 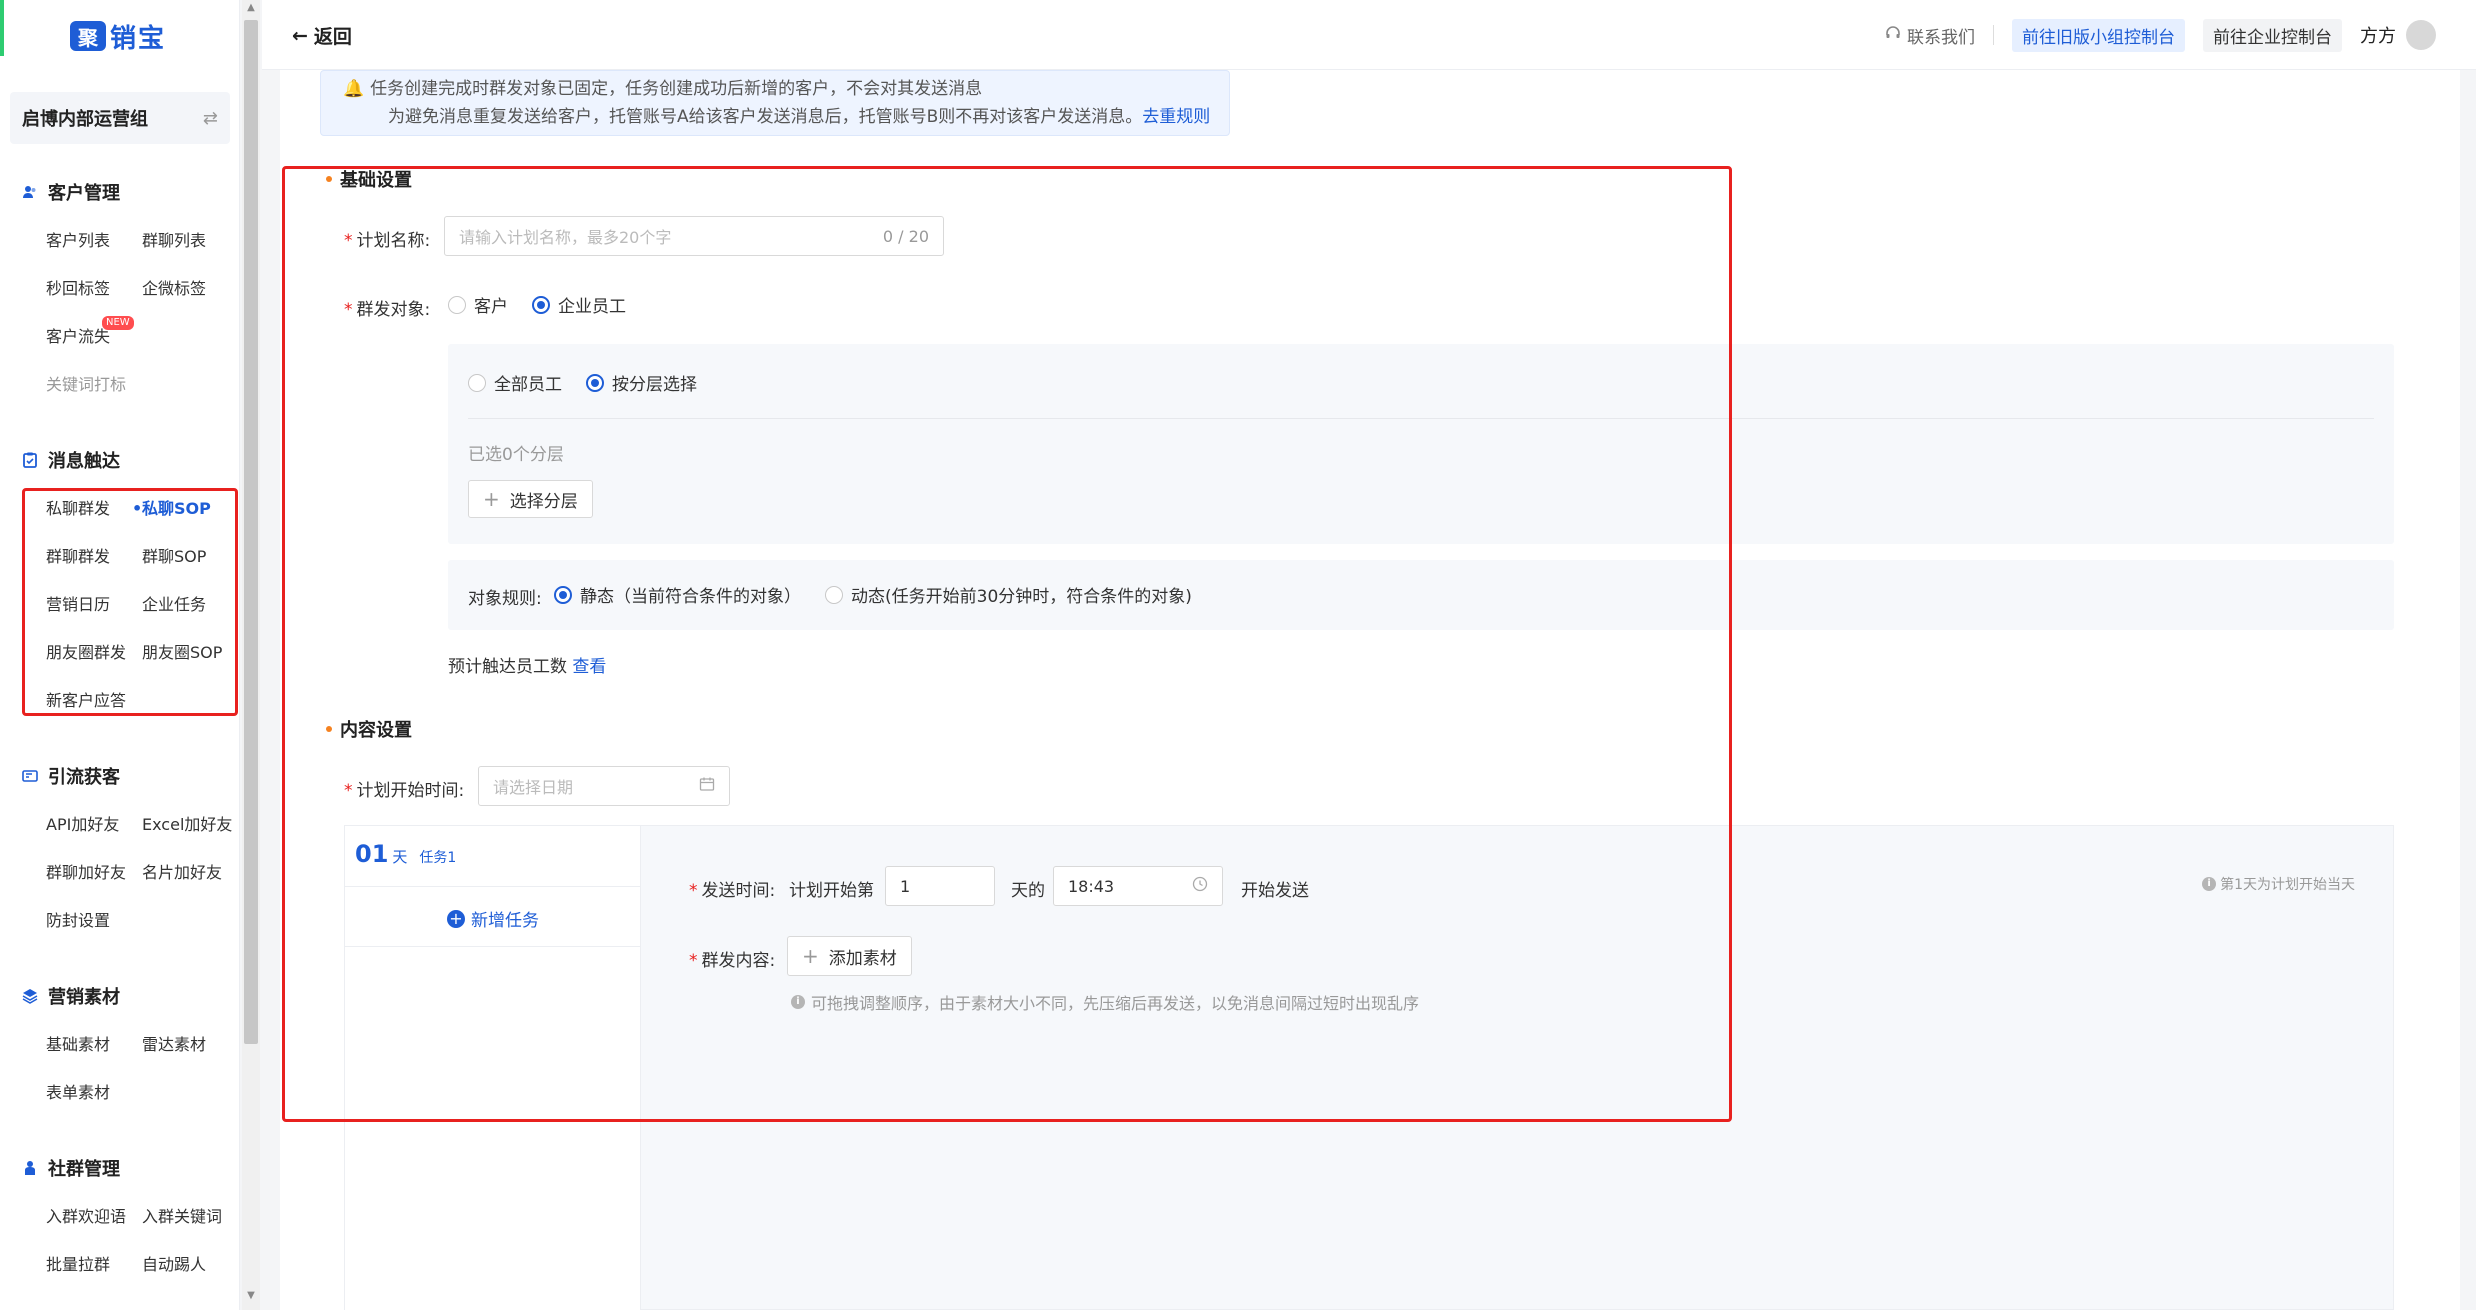 What do you see at coordinates (84, 1169) in the screenshot?
I see `nav-head-label: 社群管理` at bounding box center [84, 1169].